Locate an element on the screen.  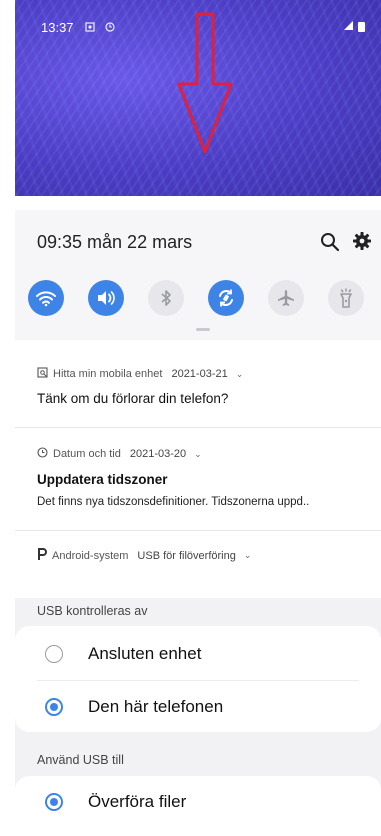
quick-settings-panel: 09:35 mån 22 mars is located at coordinates (198, 275).